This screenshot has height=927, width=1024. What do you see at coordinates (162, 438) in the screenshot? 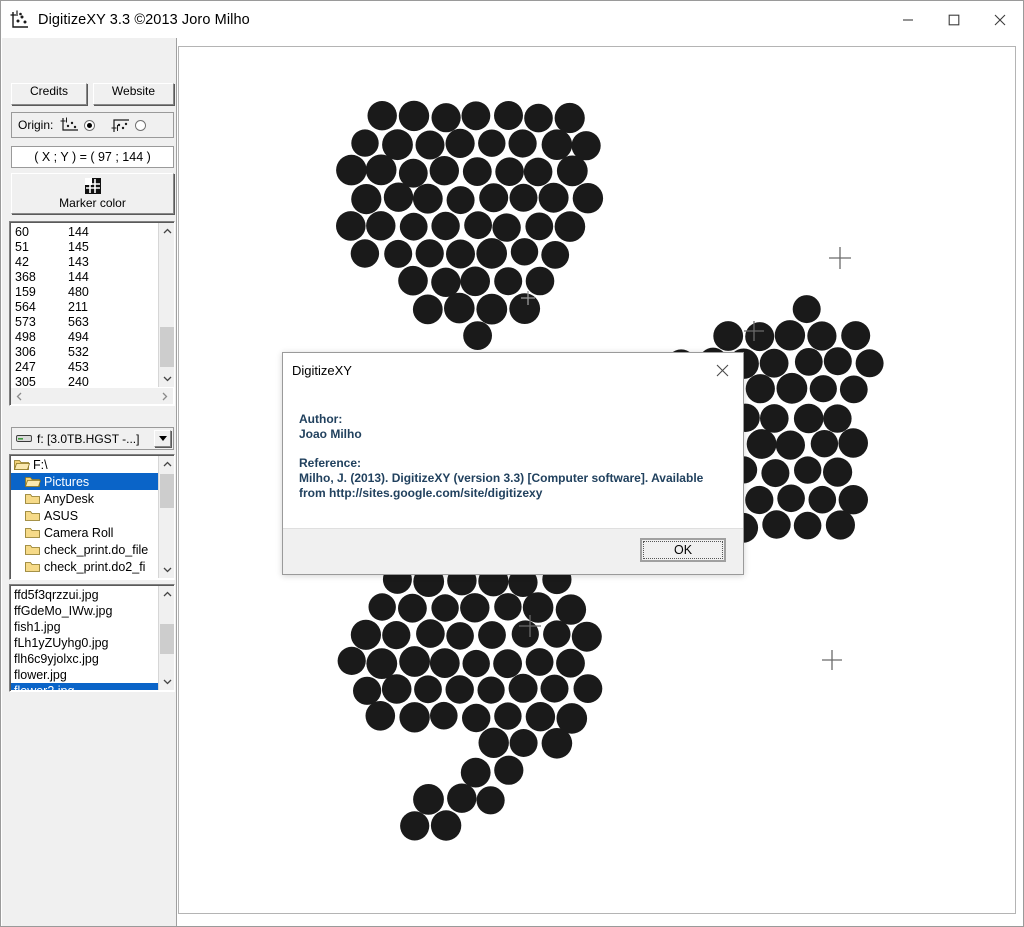
I see `drive-dropdown-arrow` at bounding box center [162, 438].